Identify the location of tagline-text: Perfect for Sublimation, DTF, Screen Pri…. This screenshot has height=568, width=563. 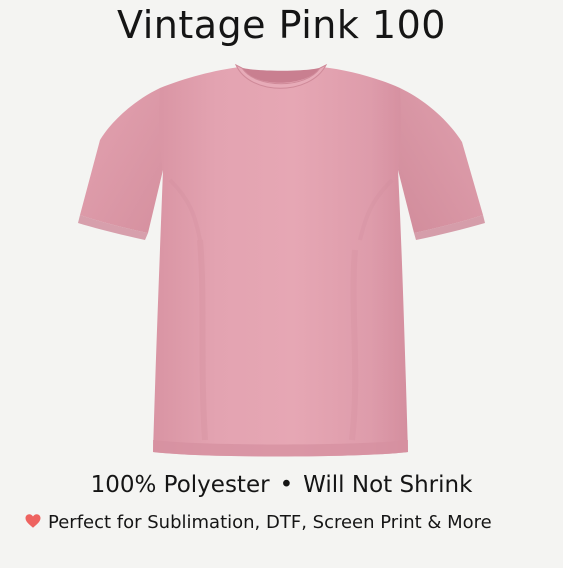
(270, 522).